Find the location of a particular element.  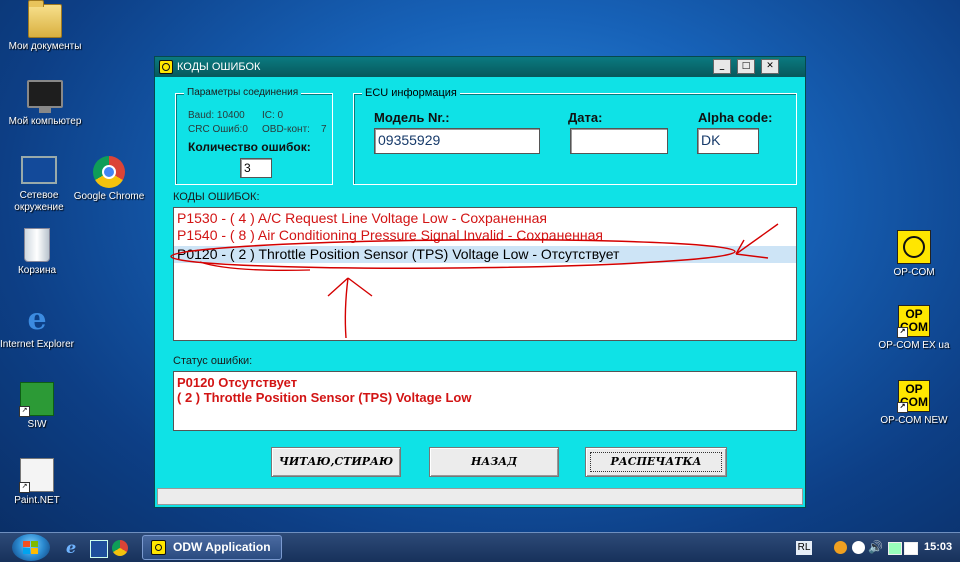

desktop-icon-label: OP-COM is located at coordinates (914, 272).